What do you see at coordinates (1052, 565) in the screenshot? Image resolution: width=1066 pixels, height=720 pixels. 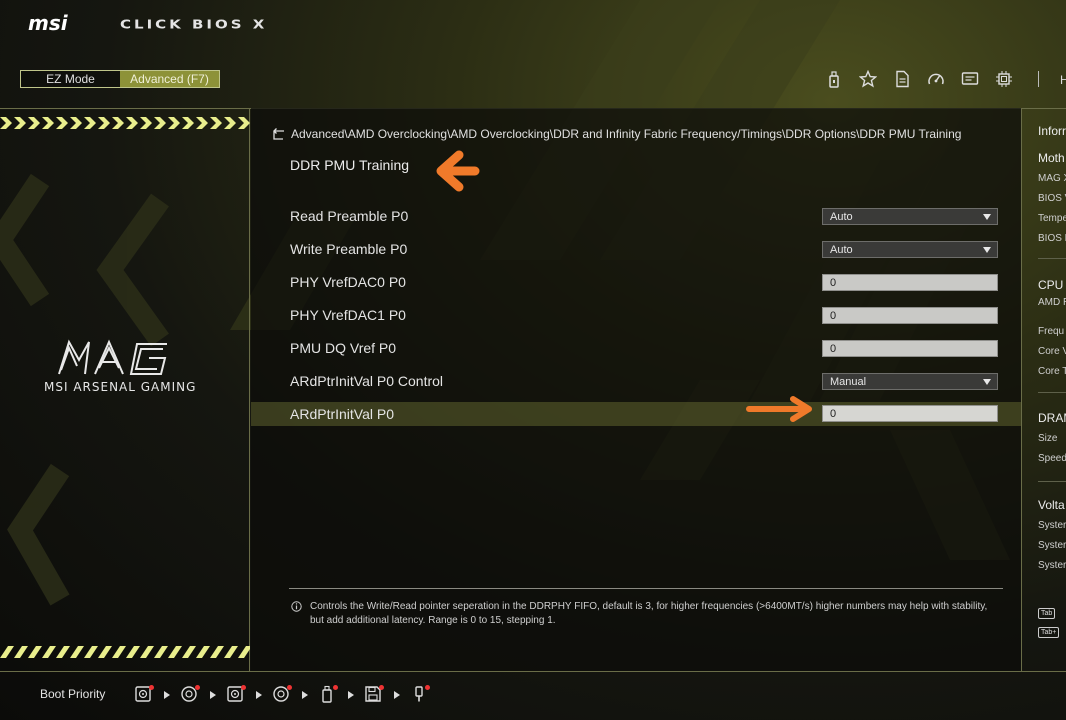 I see `system-voltage-3: Syster` at bounding box center [1052, 565].